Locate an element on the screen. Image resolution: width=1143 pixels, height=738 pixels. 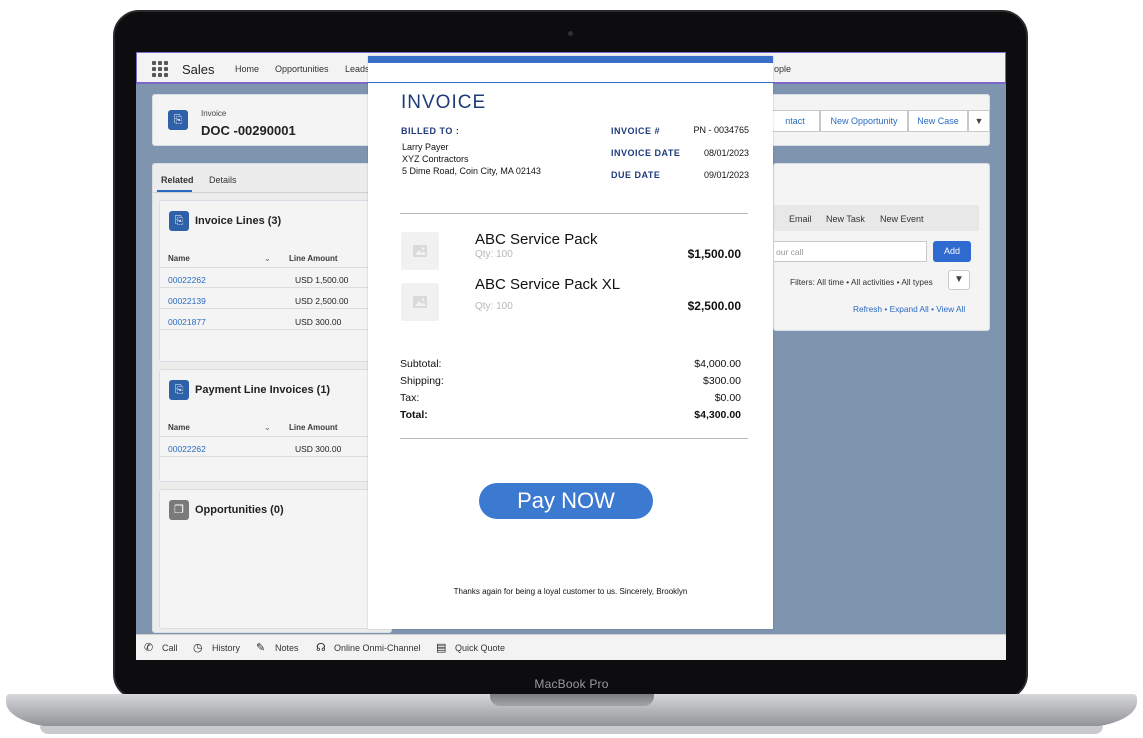
log-call-input: our call is located at coordinates (850, 251).